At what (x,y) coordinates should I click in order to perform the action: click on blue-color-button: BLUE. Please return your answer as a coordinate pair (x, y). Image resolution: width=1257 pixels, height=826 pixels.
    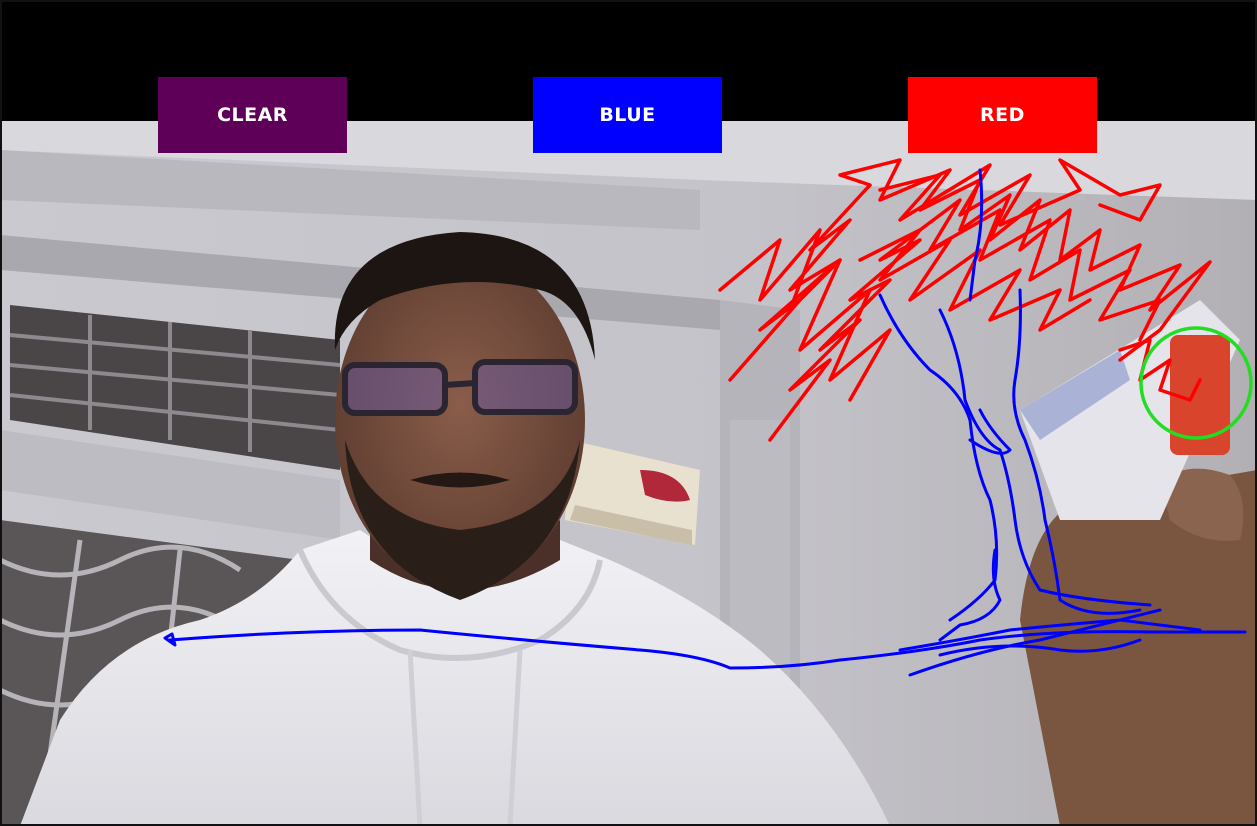
    Looking at the image, I should click on (627, 115).